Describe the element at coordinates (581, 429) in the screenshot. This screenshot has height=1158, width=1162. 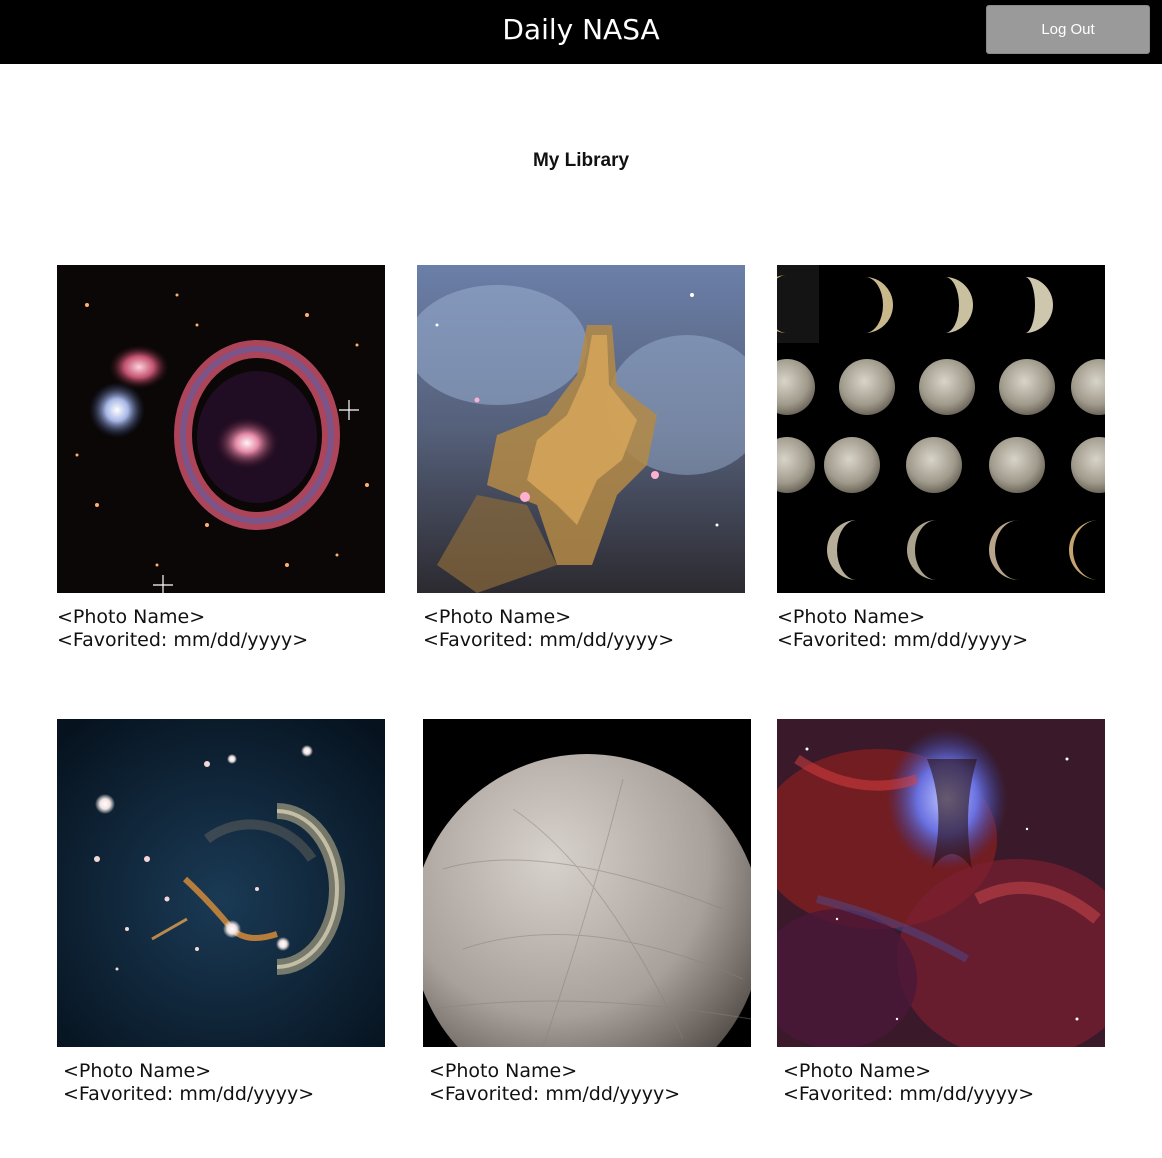
I see `photo-image-nebula-pillar` at that location.